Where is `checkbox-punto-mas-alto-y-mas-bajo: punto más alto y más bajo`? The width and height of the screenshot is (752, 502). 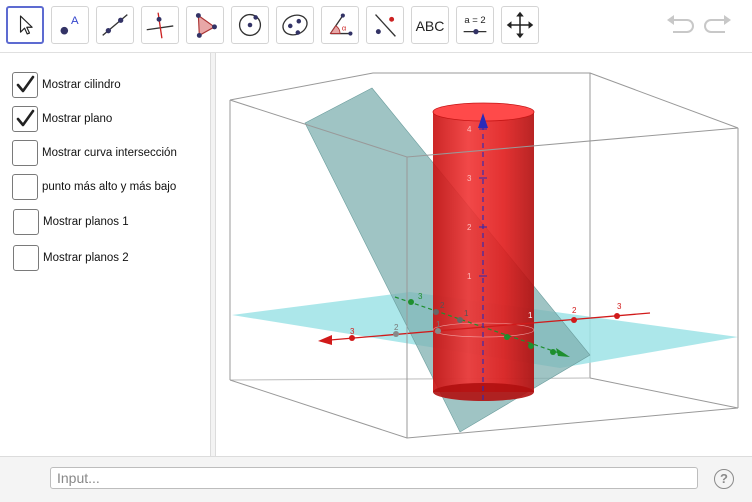
checkbox-punto-mas-alto-y-mas-bajo: punto más alto y más bajo is located at coordinates (94, 187).